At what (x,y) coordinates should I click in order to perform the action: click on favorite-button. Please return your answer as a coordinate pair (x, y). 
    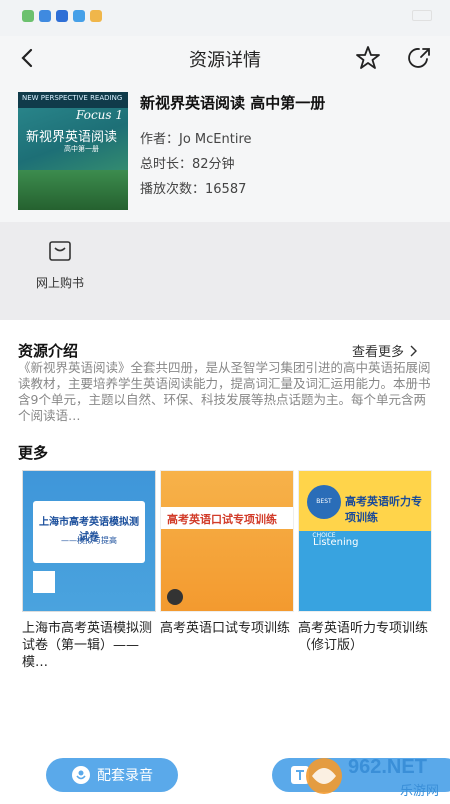
    Looking at the image, I should click on (368, 58).